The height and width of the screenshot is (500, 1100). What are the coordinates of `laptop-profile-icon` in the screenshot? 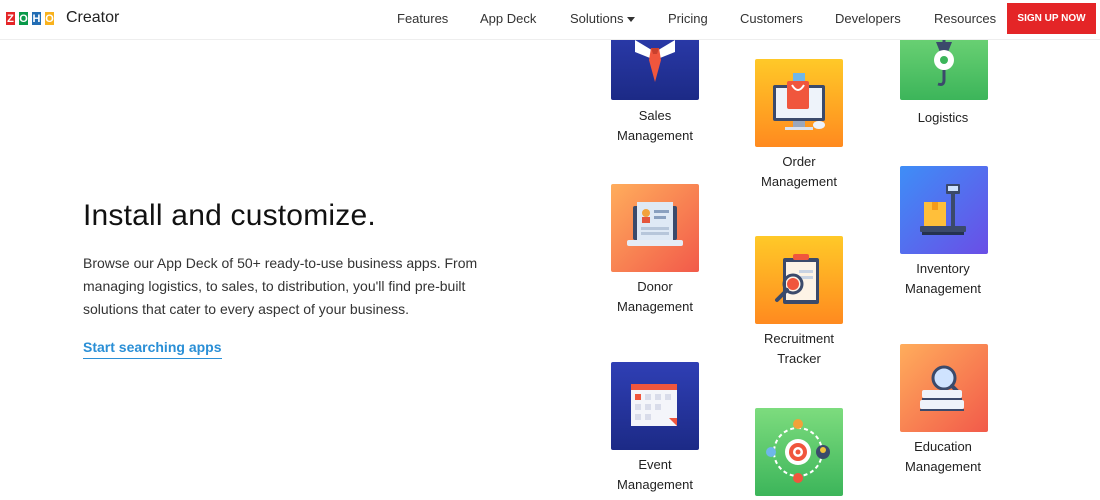 It's located at (655, 228).